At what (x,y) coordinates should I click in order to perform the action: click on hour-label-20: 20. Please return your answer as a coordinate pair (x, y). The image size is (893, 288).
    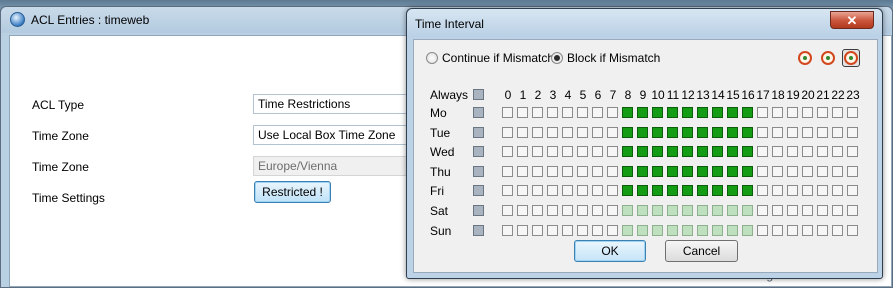
    Looking at the image, I should click on (808, 95).